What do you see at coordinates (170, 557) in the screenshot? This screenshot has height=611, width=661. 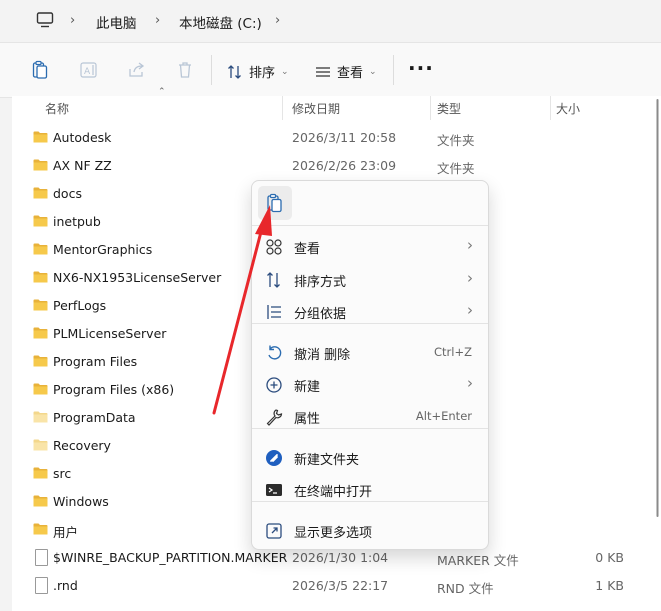 I see `file-name: $WINRE_BACKUP_PARTITION.MARKER` at bounding box center [170, 557].